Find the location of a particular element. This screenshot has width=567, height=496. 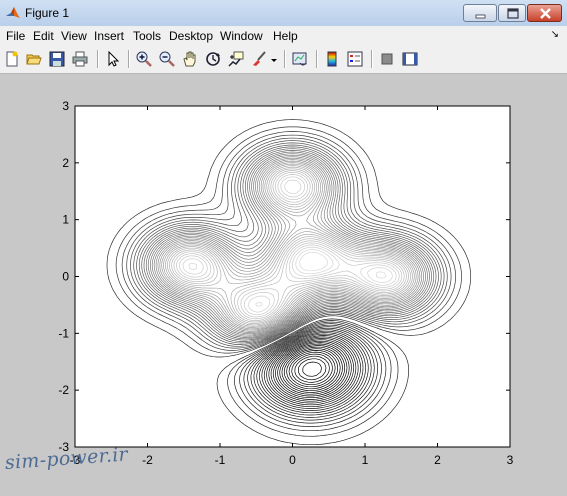

brush-dropdown-icon is located at coordinates (273, 59).